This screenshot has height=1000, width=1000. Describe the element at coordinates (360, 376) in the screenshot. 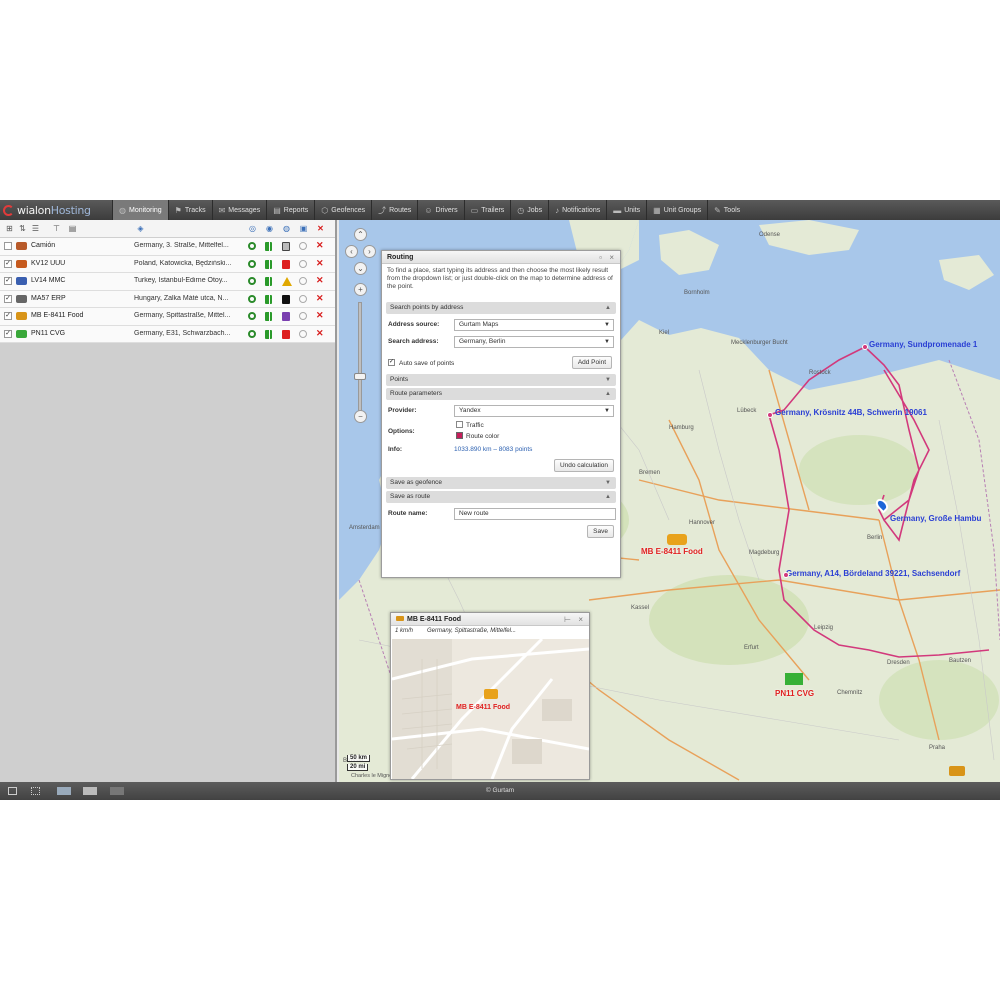

I see `zoom-slider-handle` at that location.